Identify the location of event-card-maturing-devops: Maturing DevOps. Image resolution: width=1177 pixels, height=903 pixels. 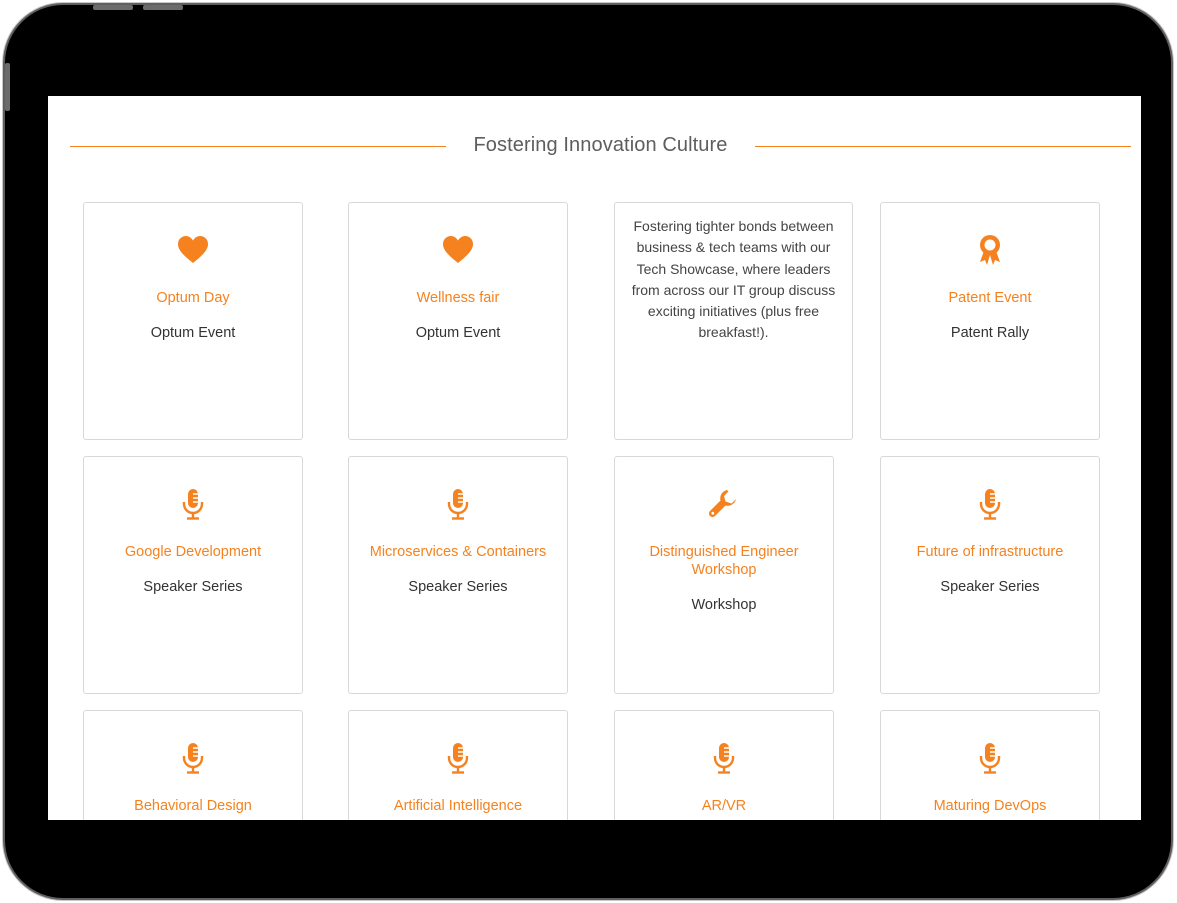
(990, 765).